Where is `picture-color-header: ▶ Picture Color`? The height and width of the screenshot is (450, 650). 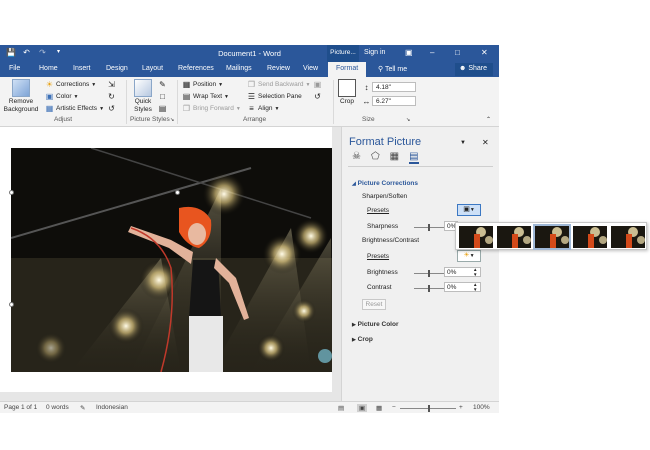
picture-color-header: ▶ Picture Color is located at coordinates (375, 324).